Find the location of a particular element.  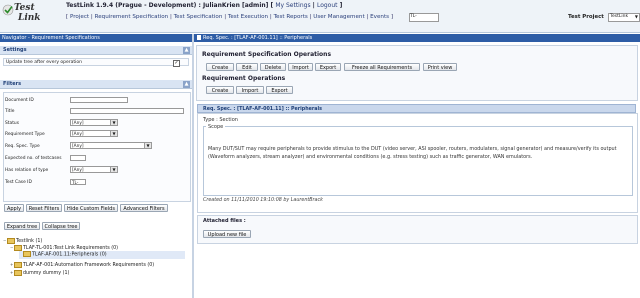

nav-events: Events is located at coordinates (379, 17).